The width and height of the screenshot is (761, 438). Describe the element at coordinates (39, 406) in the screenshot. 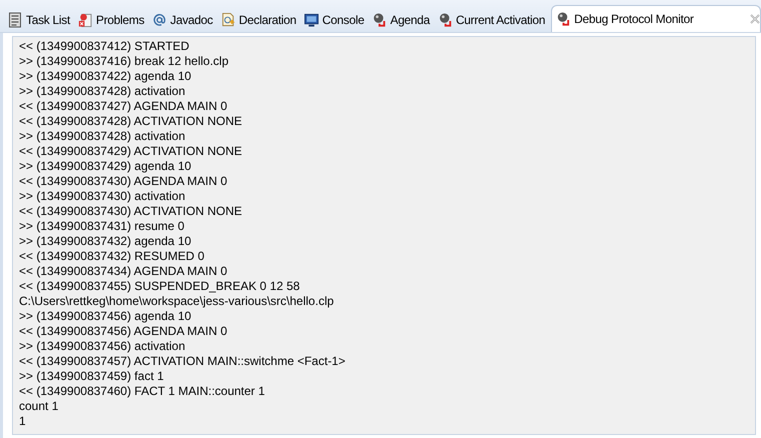

I see `log-line: count 1` at that location.